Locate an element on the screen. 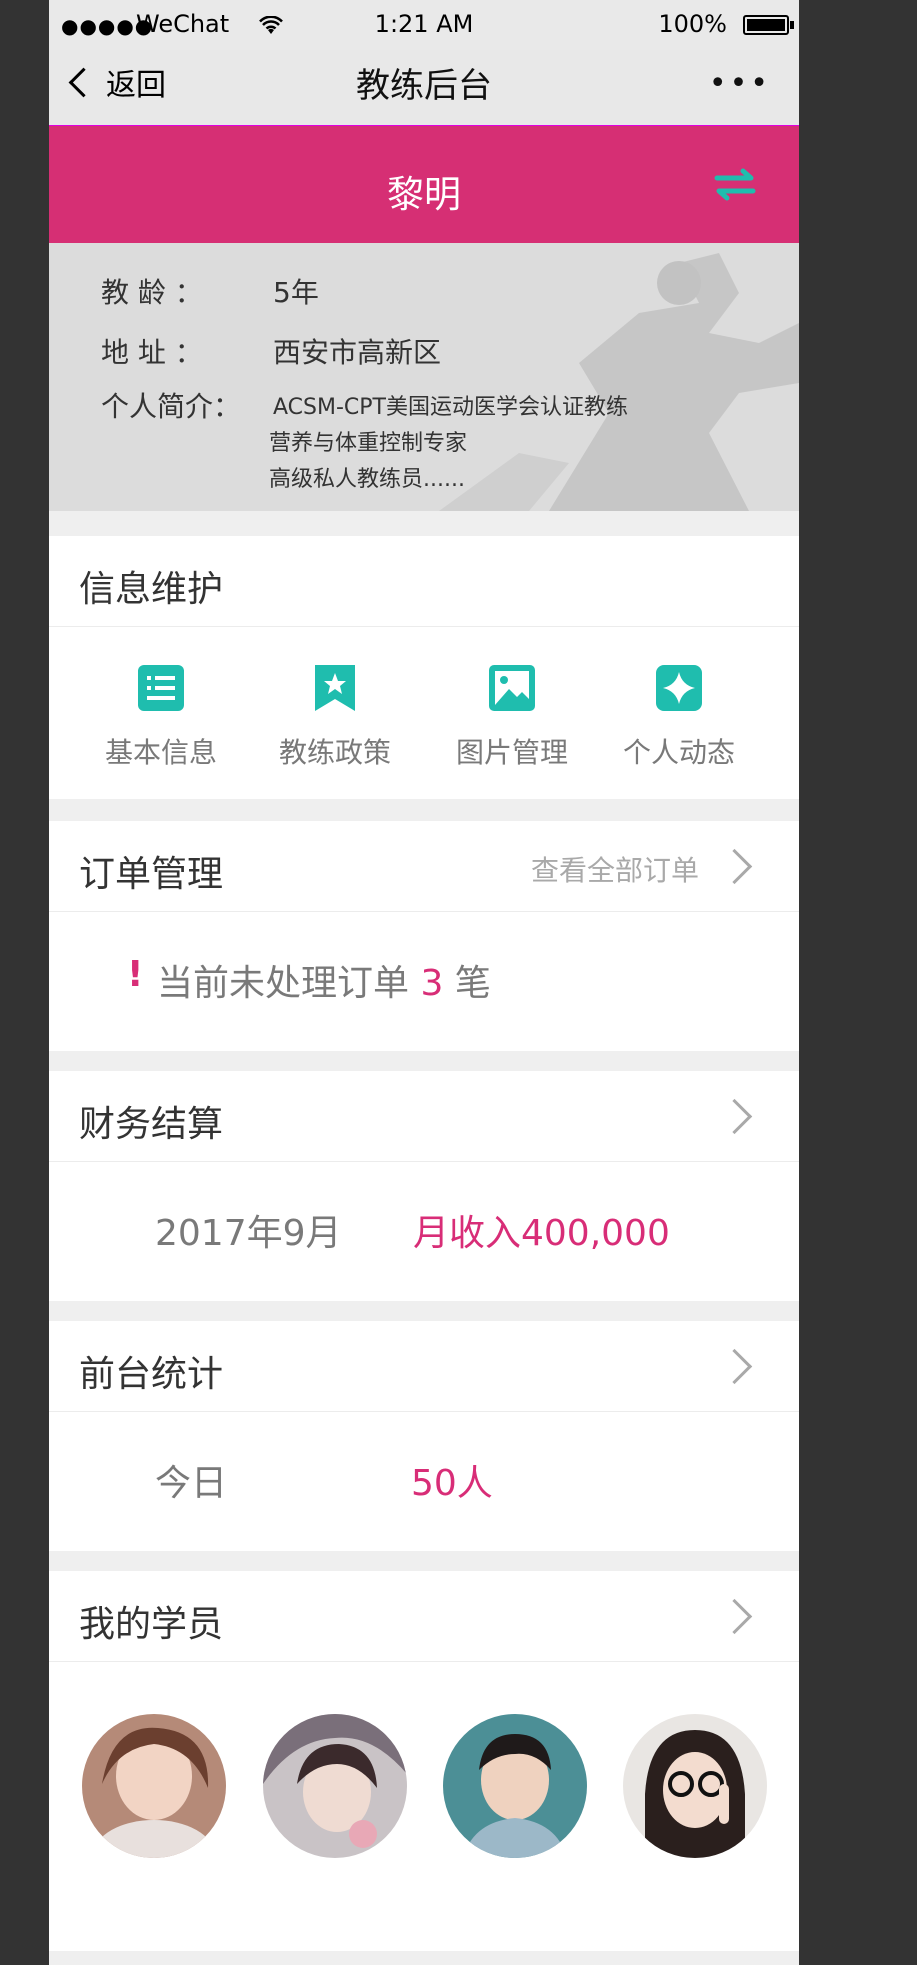 The width and height of the screenshot is (917, 1965). student-avatars is located at coordinates (424, 1762).